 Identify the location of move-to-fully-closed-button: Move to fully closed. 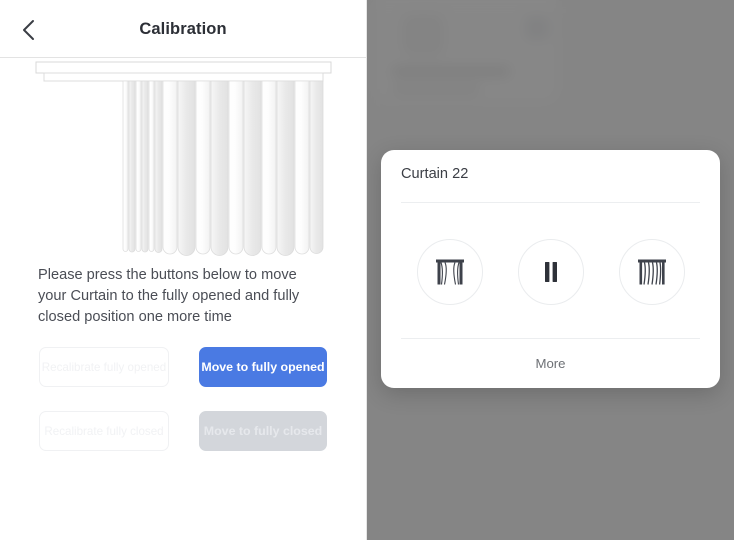
(263, 431).